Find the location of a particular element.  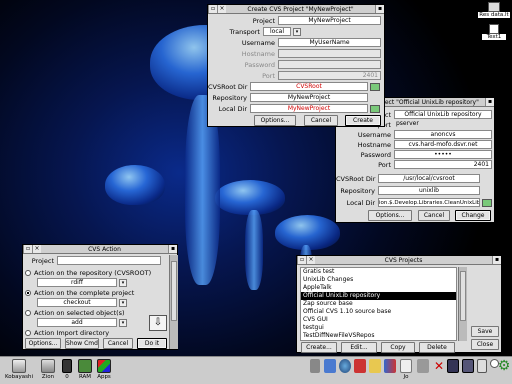

do-it-button: Do it is located at coordinates (152, 343).